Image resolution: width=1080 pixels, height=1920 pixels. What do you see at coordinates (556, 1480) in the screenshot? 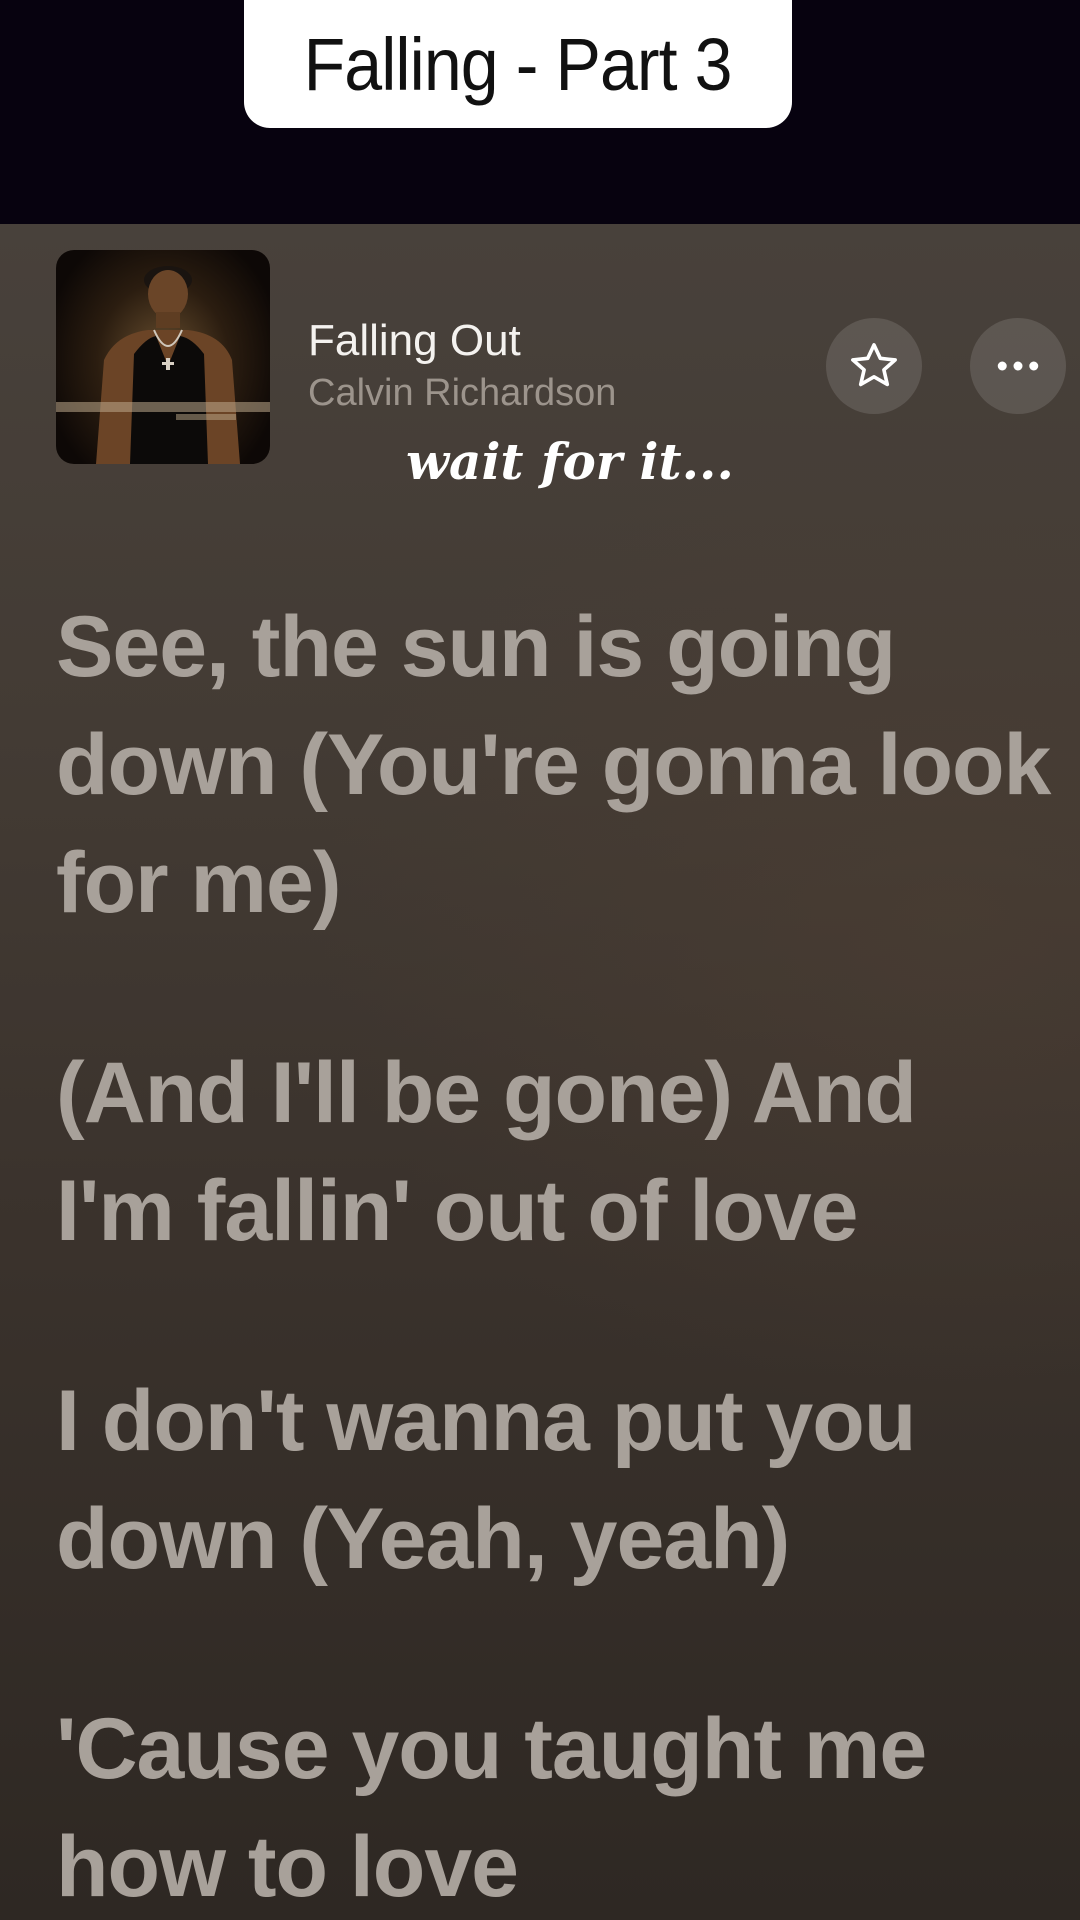
I see `lyric-line: I don't wanna put you down (Yeah, yeah)` at bounding box center [556, 1480].